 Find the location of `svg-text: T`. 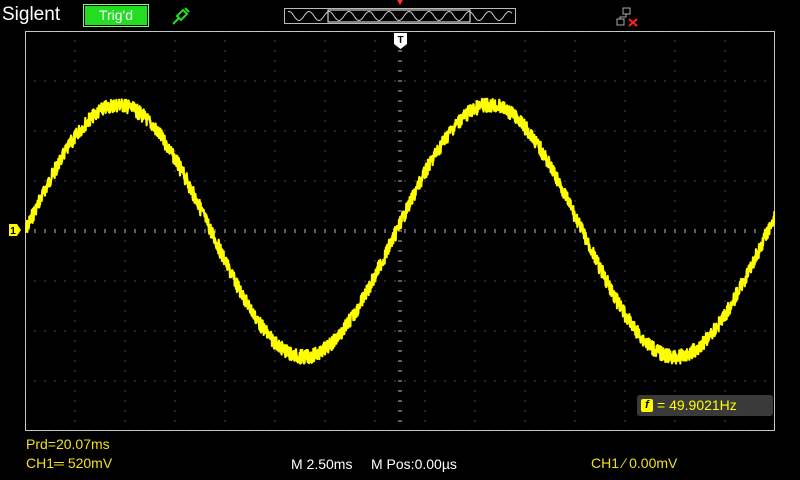

svg-text: T is located at coordinates (400, 40).